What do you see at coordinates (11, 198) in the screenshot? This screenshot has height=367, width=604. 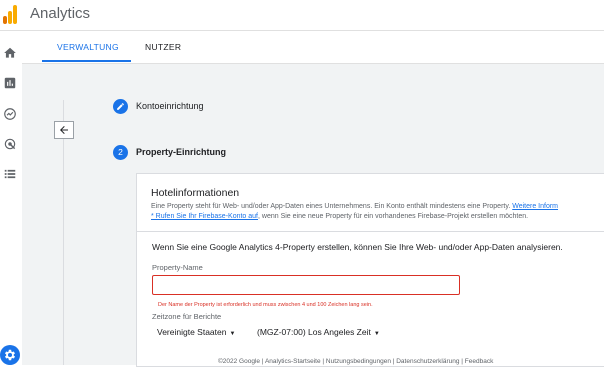 I see `left-nav-rail` at bounding box center [11, 198].